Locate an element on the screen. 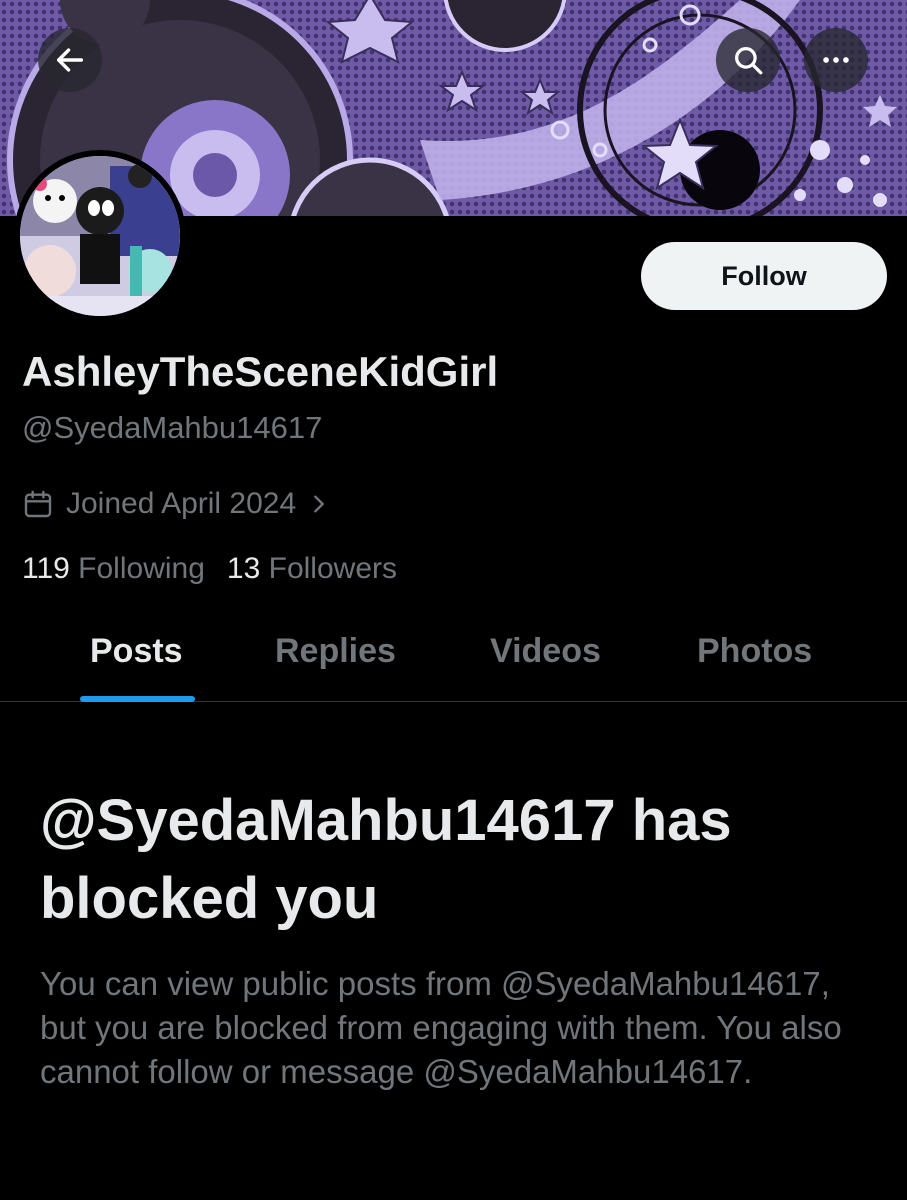  more-horizontal-icon is located at coordinates (836, 60).